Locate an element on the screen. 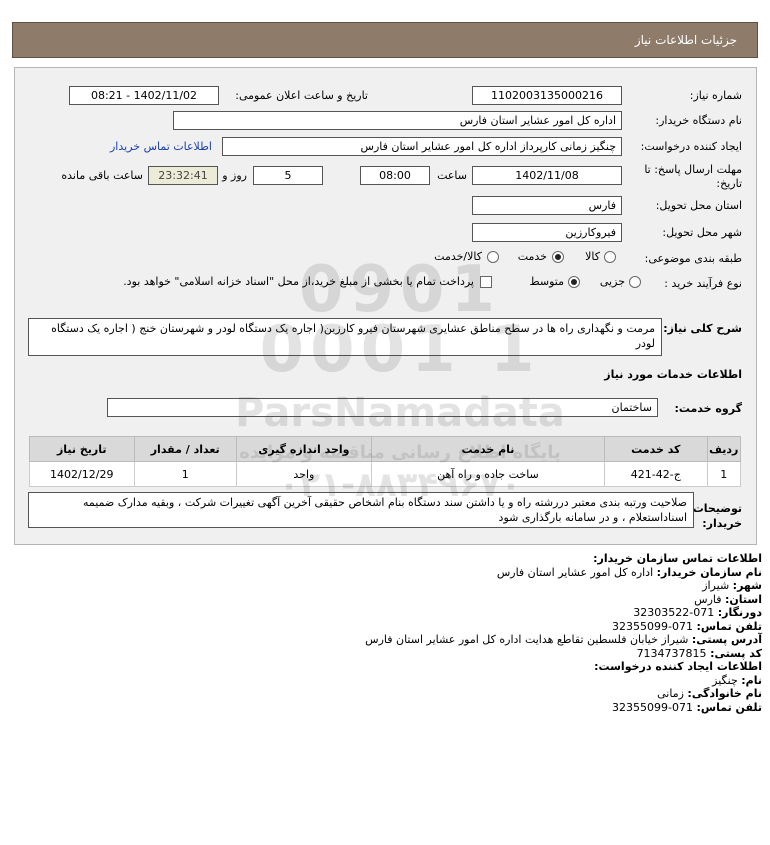 The width and height of the screenshot is (770, 845). contact-org: اداره کل امور عشایر استان فارس is located at coordinates (575, 572).